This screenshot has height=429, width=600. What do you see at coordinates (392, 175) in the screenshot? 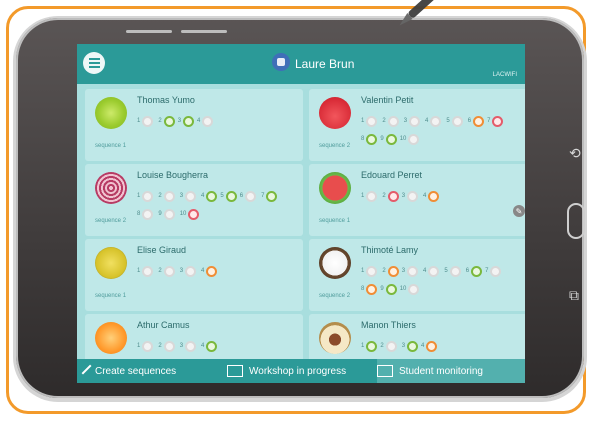
I see `student-name: Edouard Perret` at bounding box center [392, 175].